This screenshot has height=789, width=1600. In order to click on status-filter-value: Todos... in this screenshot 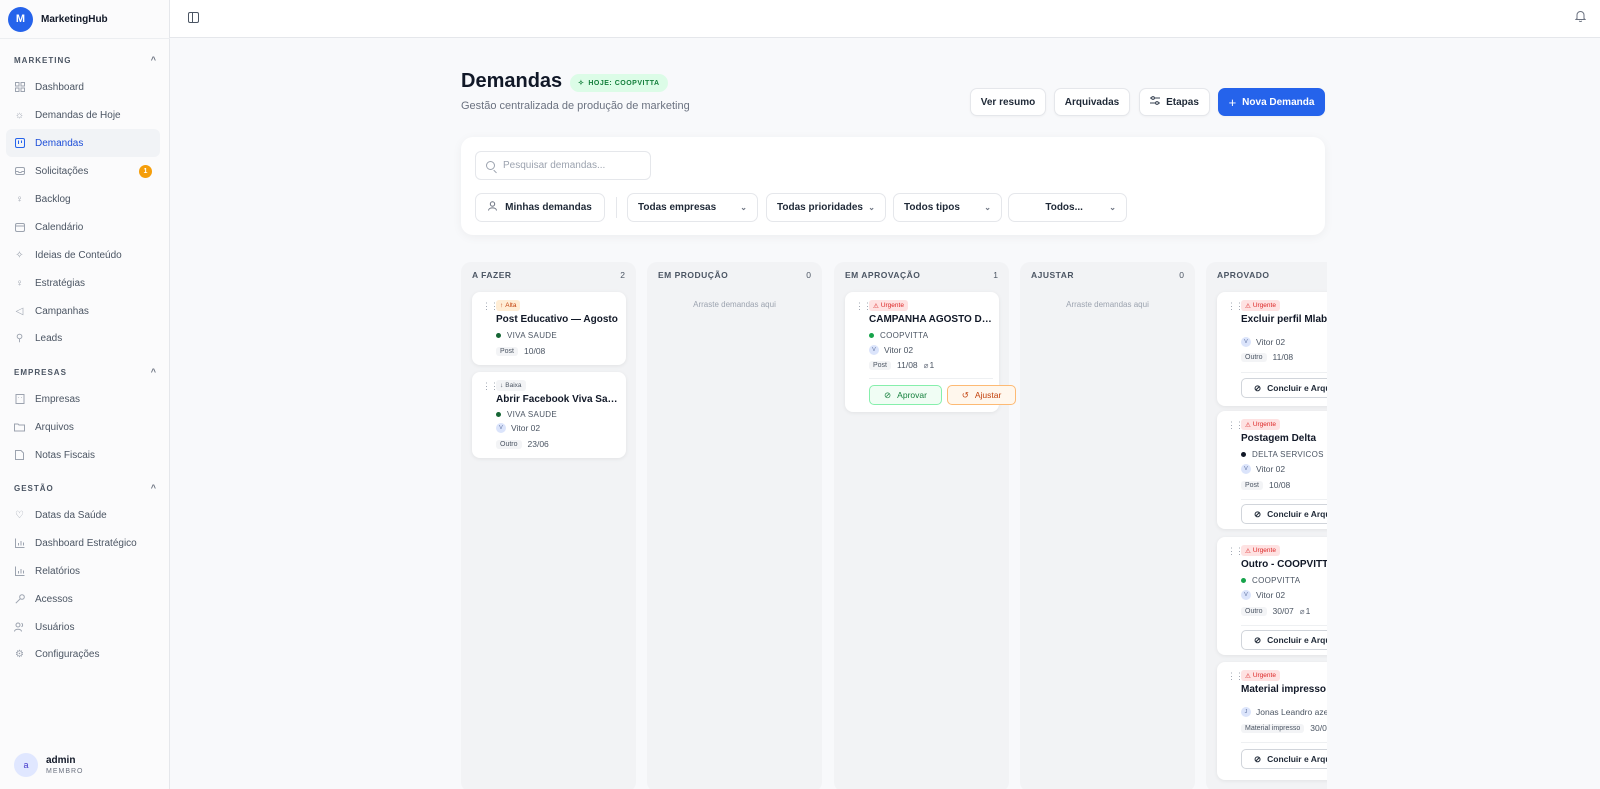, I will do `click(1064, 207)`.